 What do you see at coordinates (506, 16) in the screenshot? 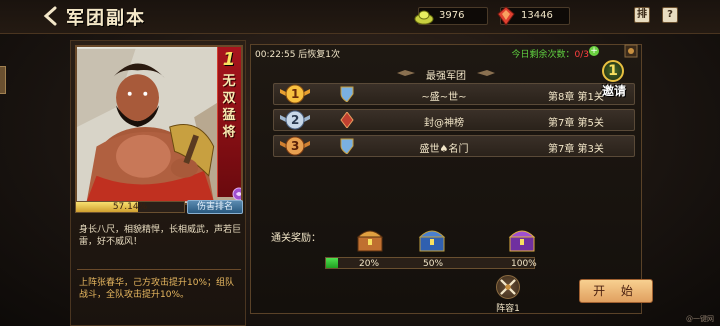
I see `gem-icon` at bounding box center [506, 16].